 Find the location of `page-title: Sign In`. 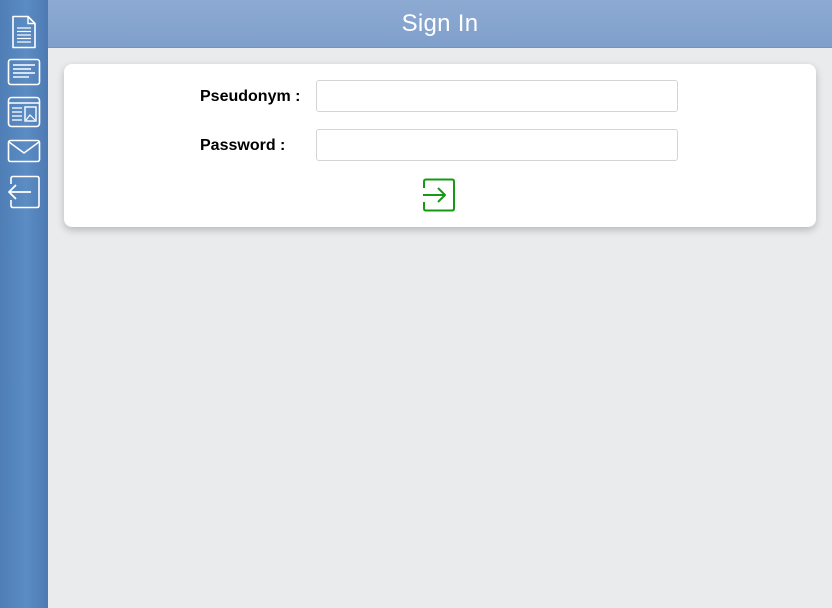

page-title: Sign In is located at coordinates (440, 23).